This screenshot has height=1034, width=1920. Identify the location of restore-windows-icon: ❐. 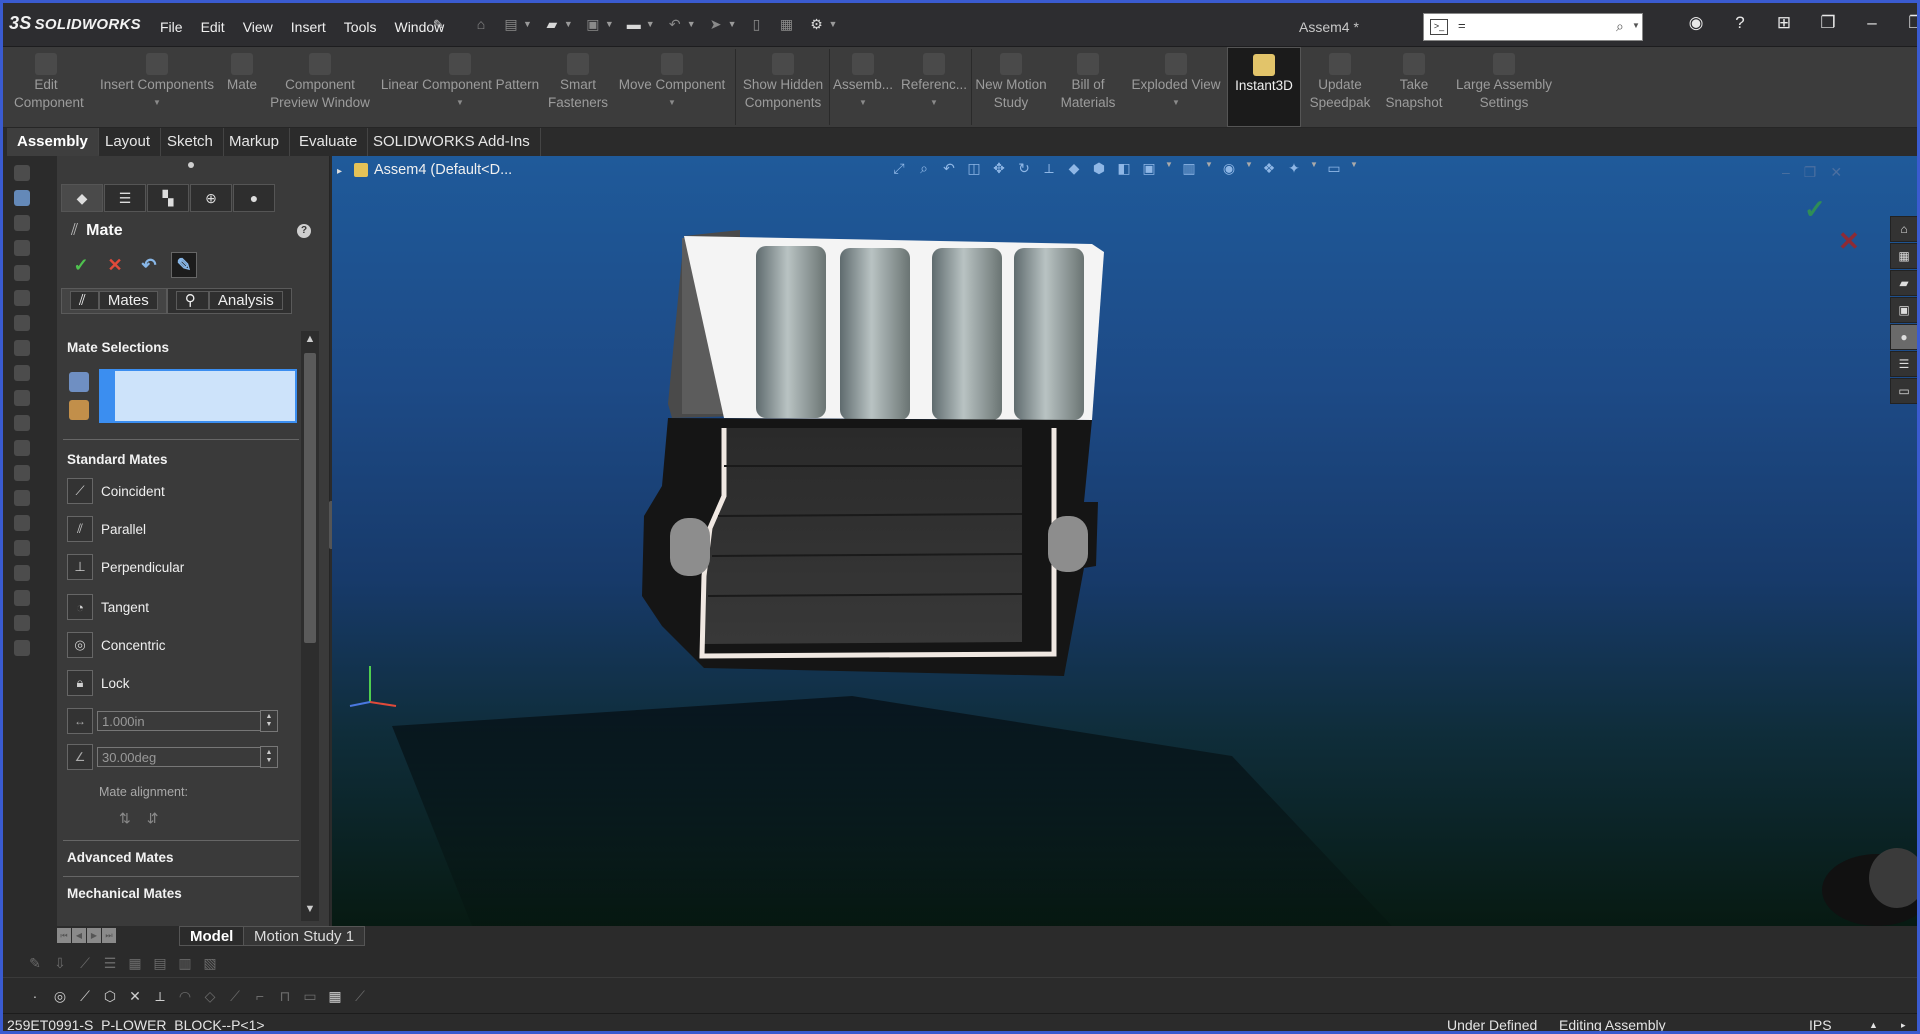
(1828, 23).